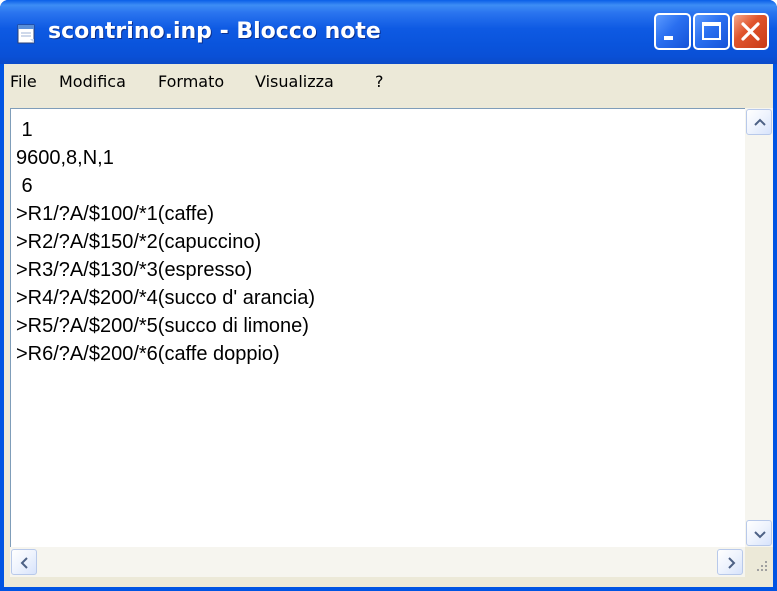  I want to click on arrow-right-icon, so click(732, 563).